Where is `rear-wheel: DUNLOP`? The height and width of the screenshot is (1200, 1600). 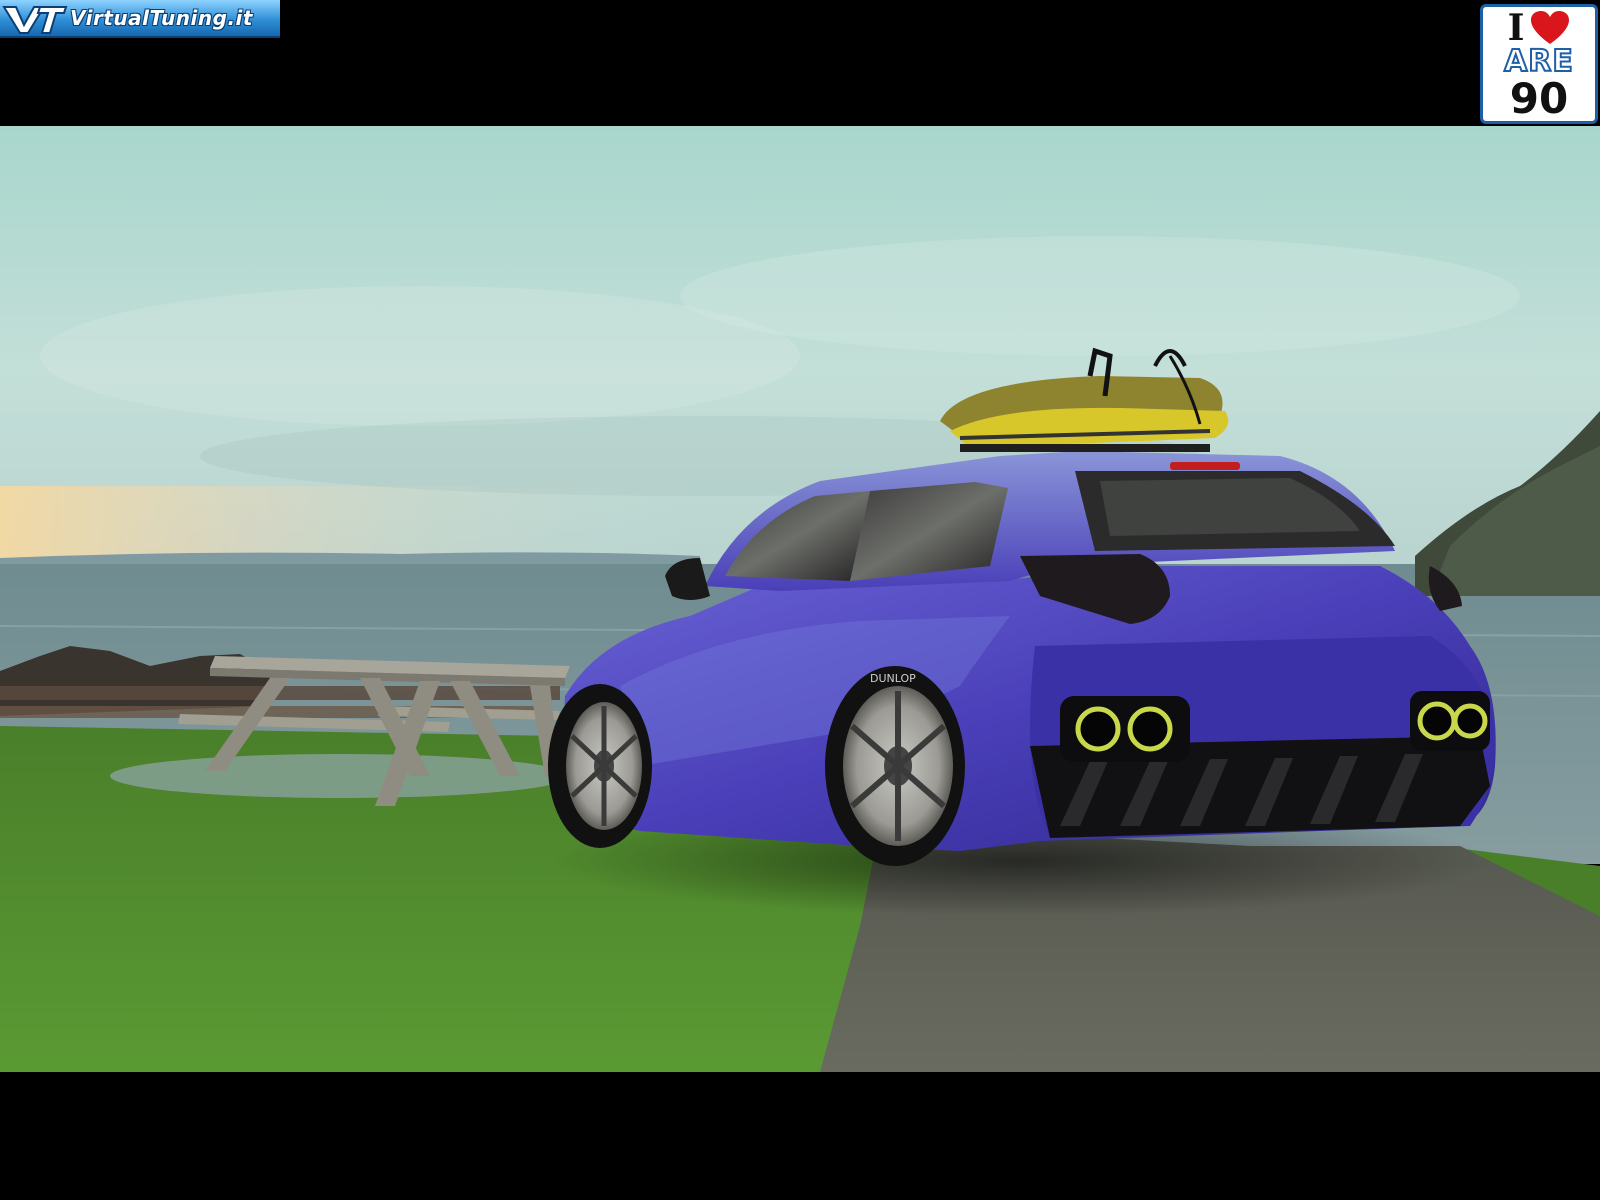
rear-wheel: DUNLOP is located at coordinates (895, 766).